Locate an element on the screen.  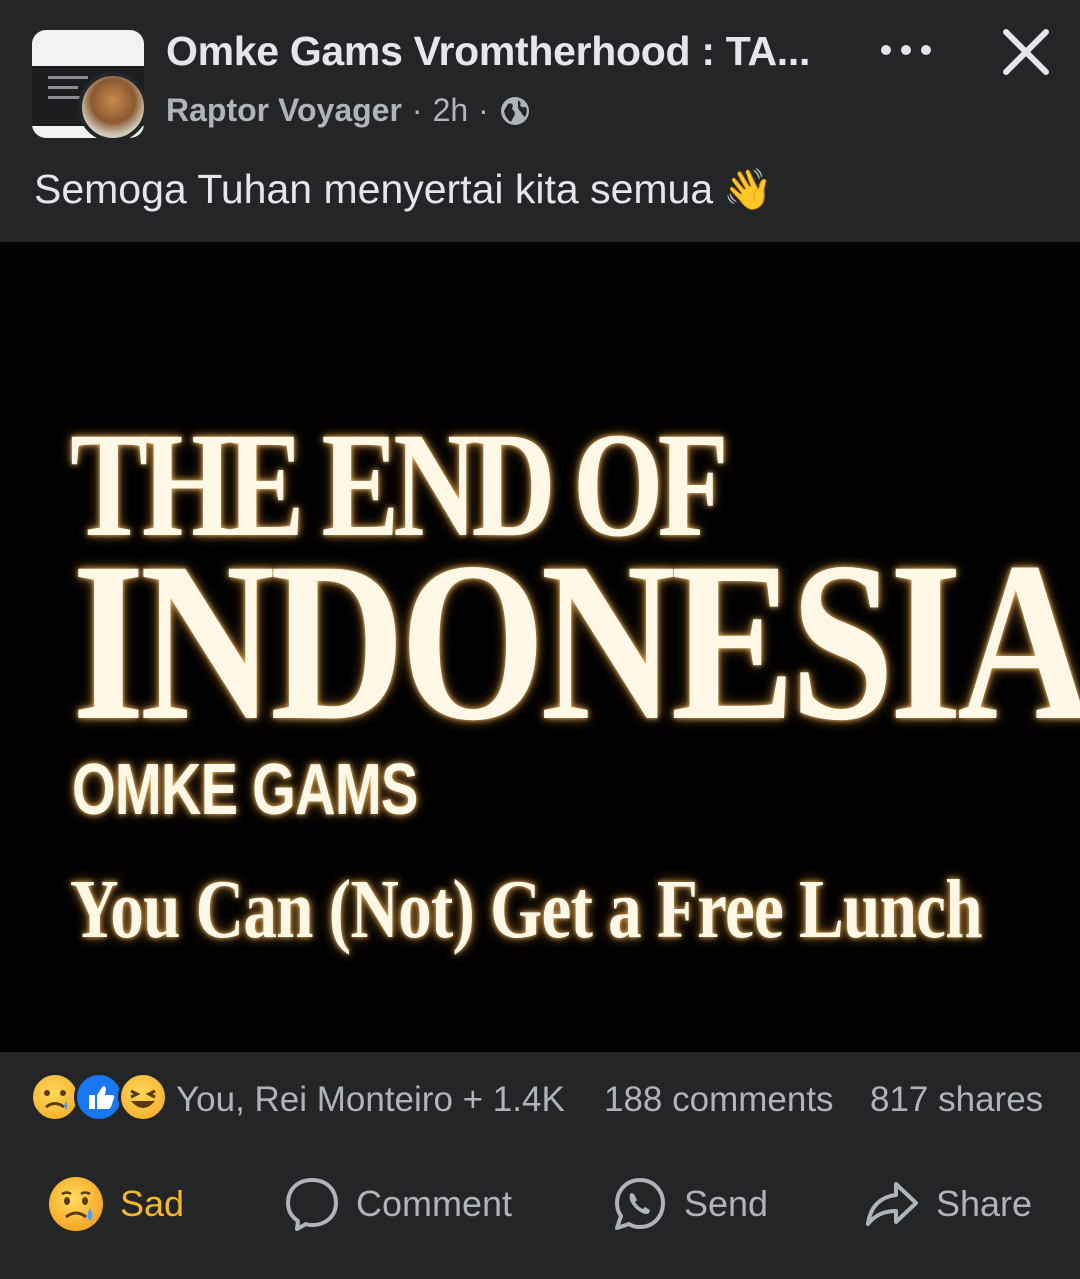
comment-icon is located at coordinates (312, 1204).